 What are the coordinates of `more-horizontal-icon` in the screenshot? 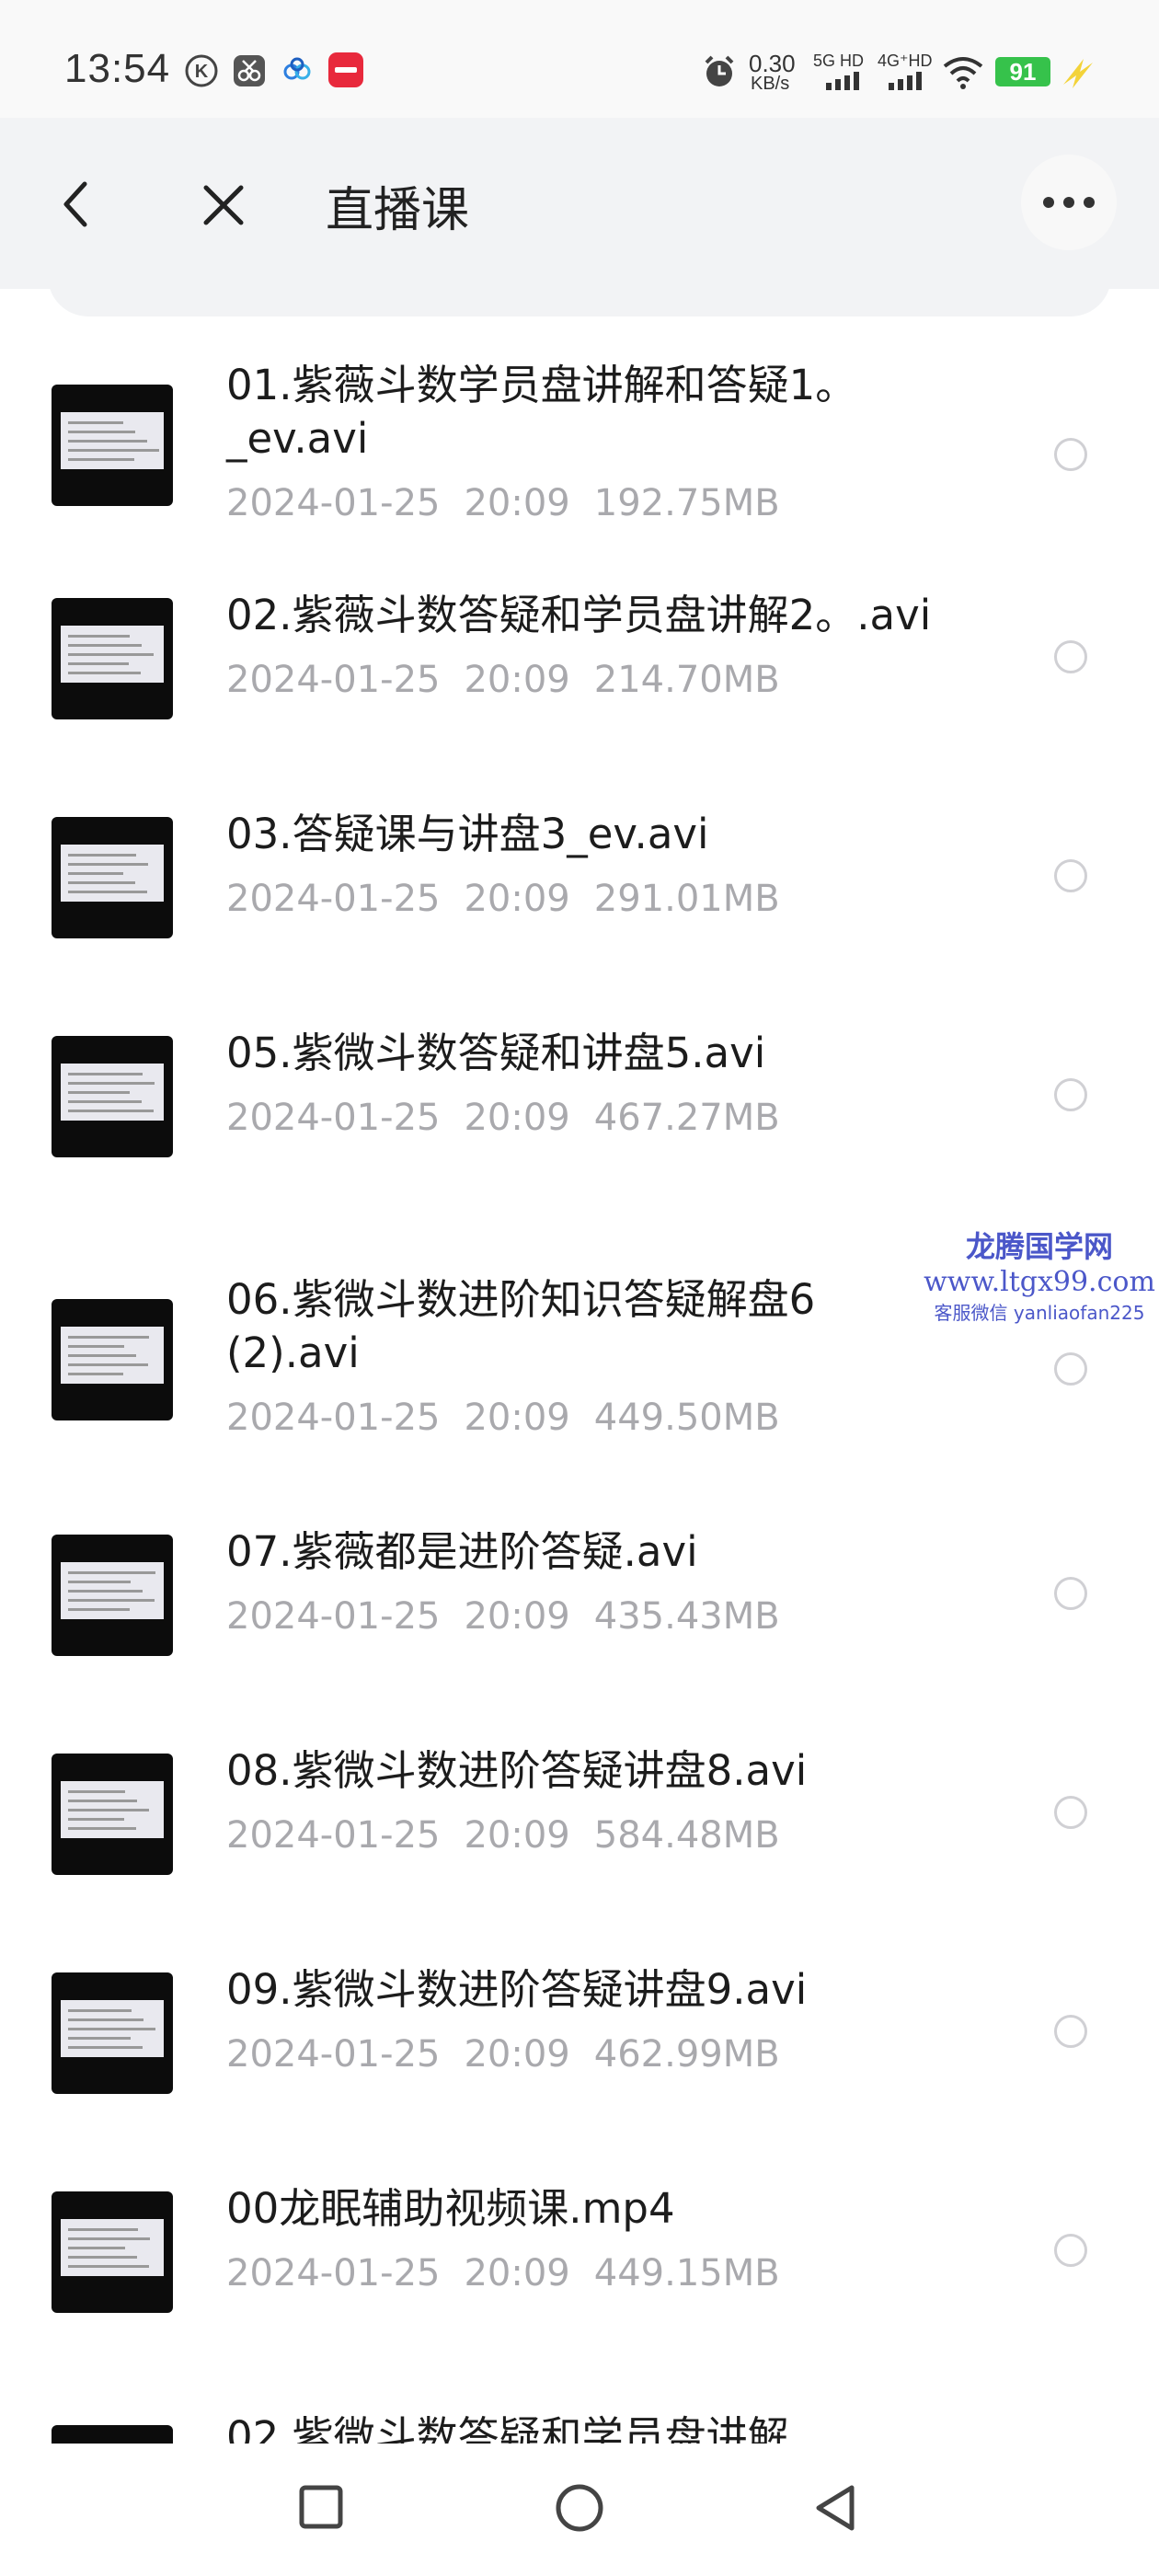 It's located at (1069, 202).